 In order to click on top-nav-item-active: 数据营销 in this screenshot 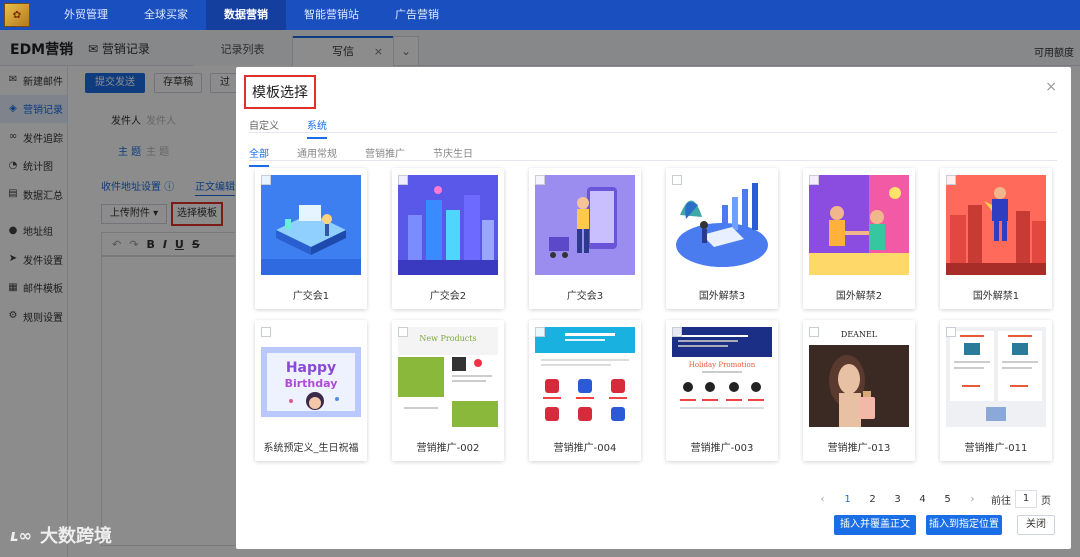, I will do `click(246, 15)`.